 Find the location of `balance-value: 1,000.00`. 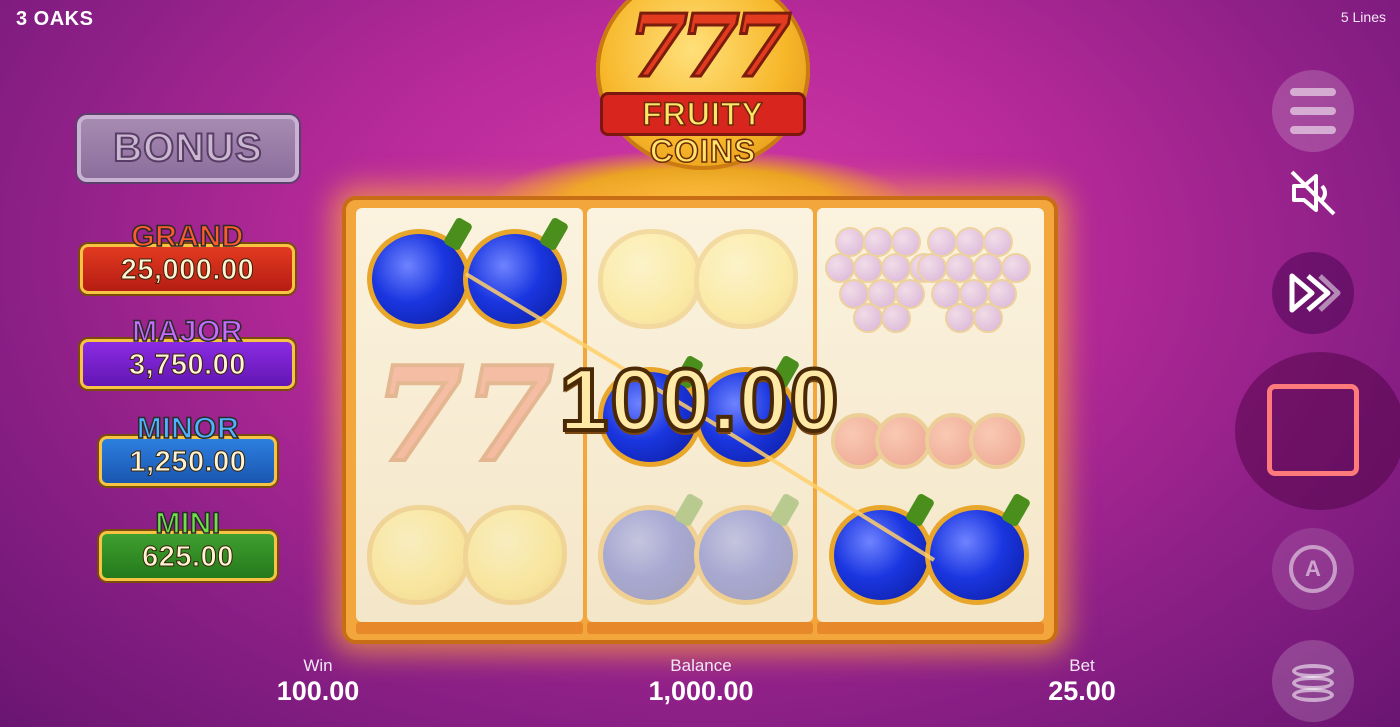

balance-value: 1,000.00 is located at coordinates (701, 691).